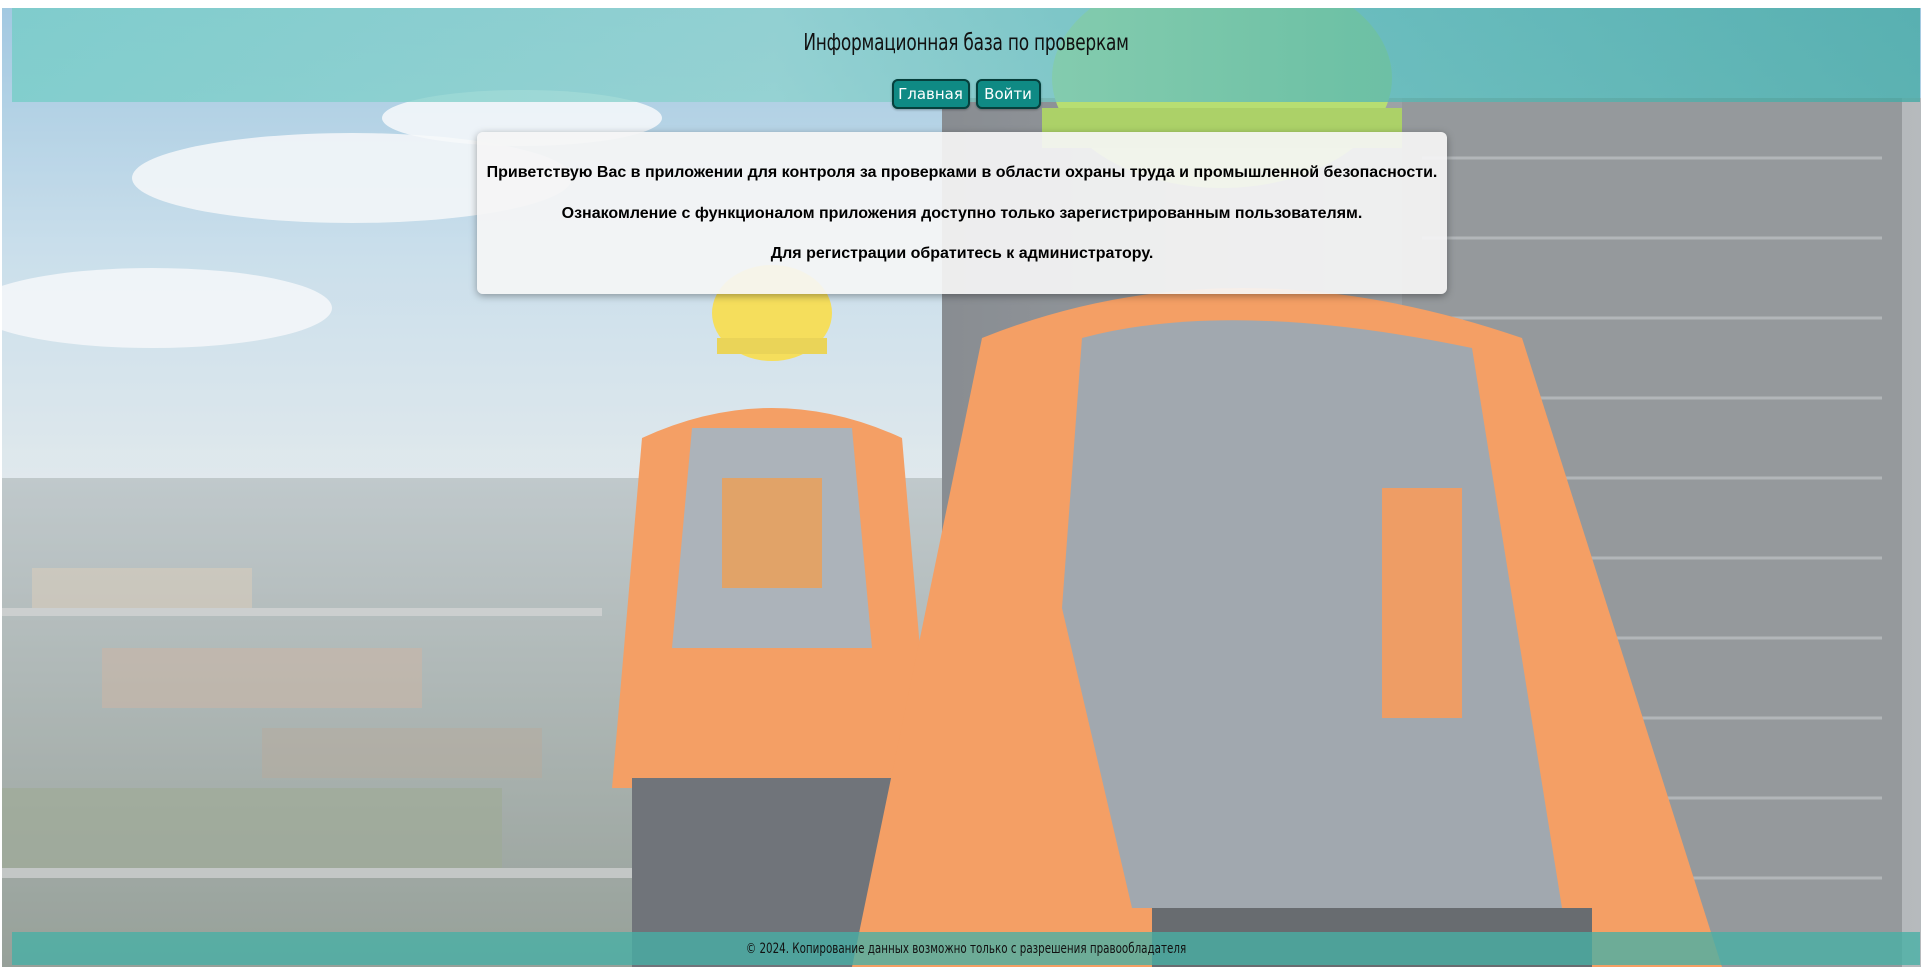  I want to click on nav-home-button: Главная, so click(930, 94).